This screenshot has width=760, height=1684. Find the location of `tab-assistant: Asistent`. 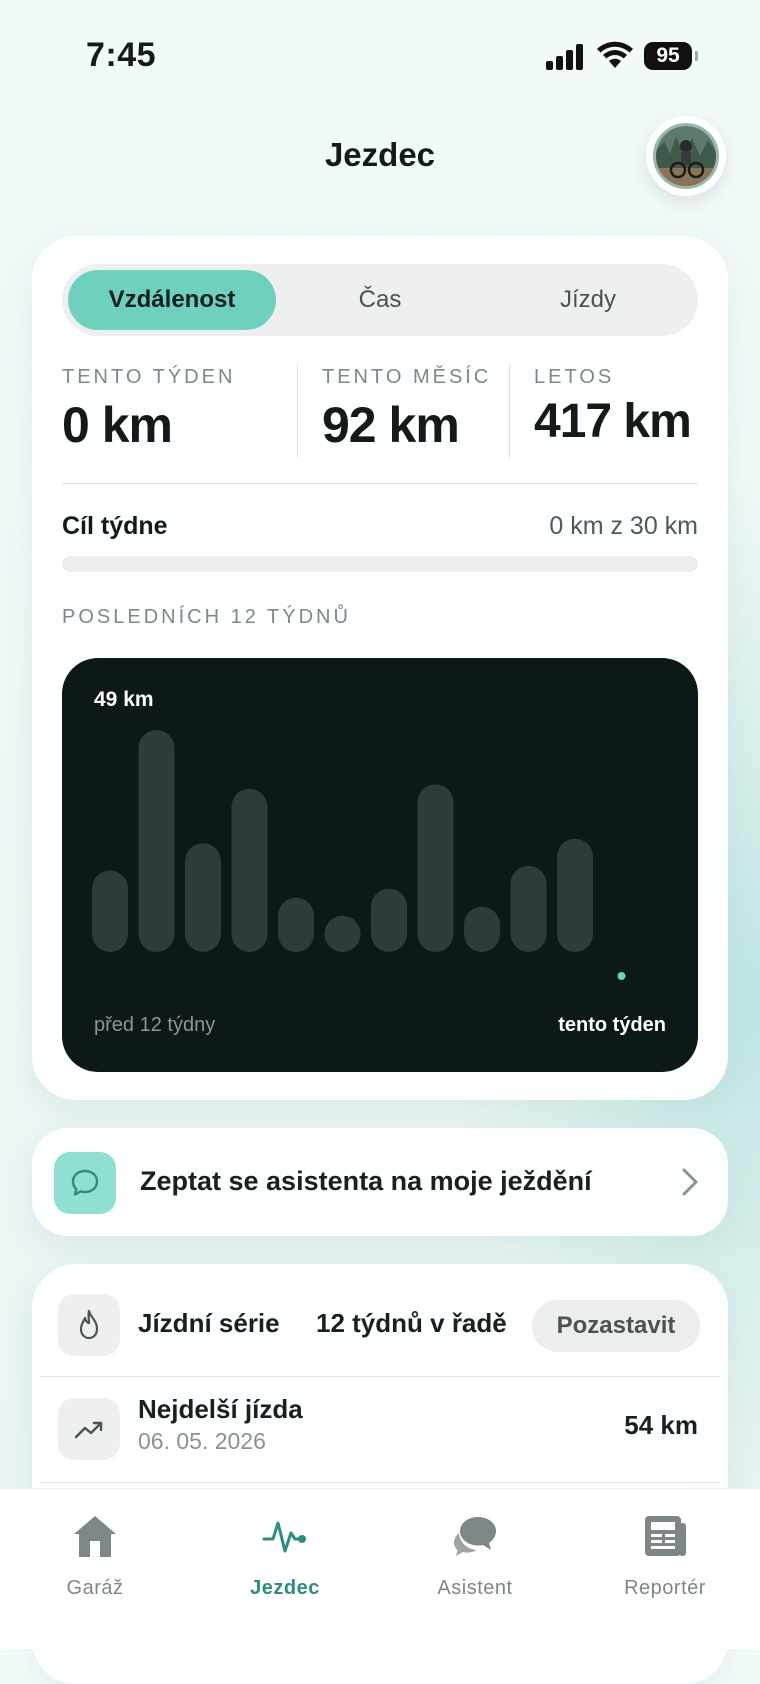

tab-assistant: Asistent is located at coordinates (475, 1556).